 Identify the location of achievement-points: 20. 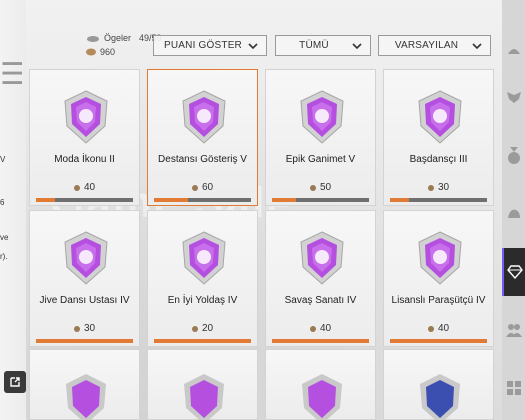
(202, 328).